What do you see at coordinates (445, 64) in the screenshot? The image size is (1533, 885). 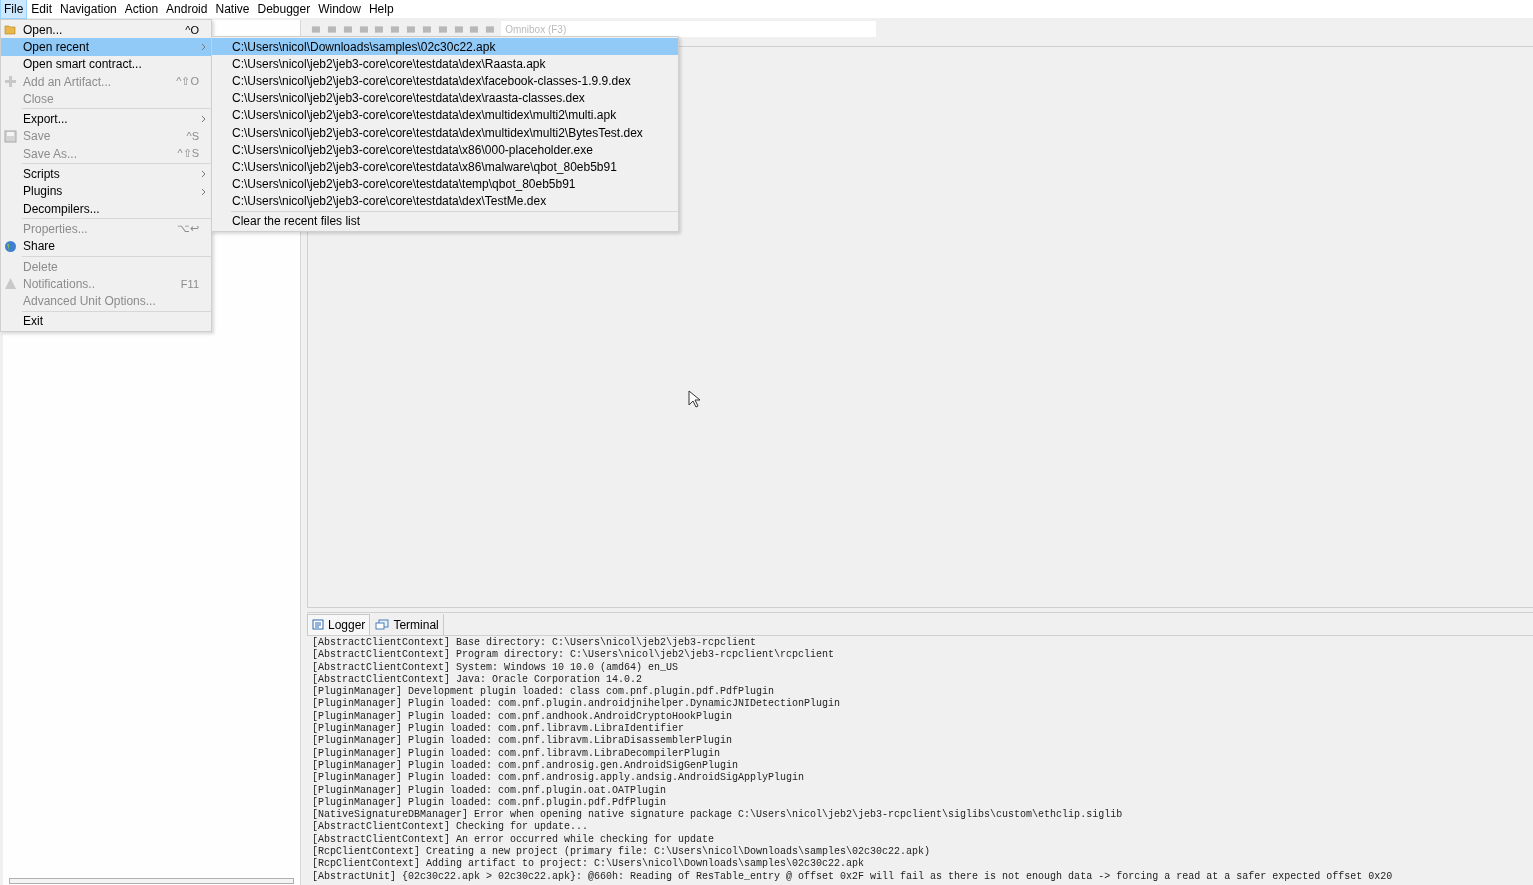 I see `menu-item: C:\Users\nicol\jeb2\jeb3-core\core\testdata\dex\Raasta.apk` at bounding box center [445, 64].